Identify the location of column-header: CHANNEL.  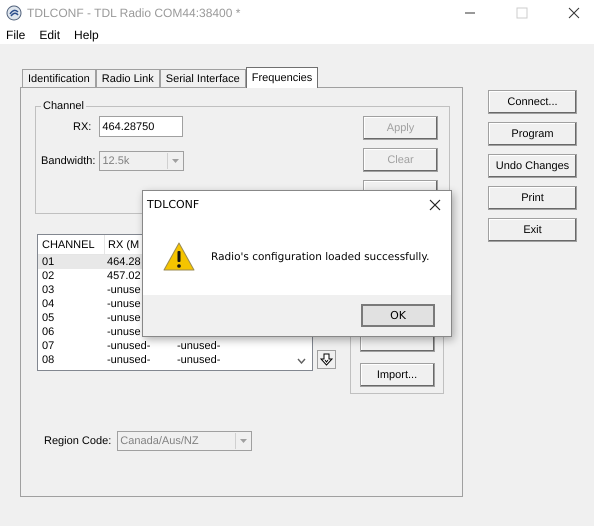
(71, 244).